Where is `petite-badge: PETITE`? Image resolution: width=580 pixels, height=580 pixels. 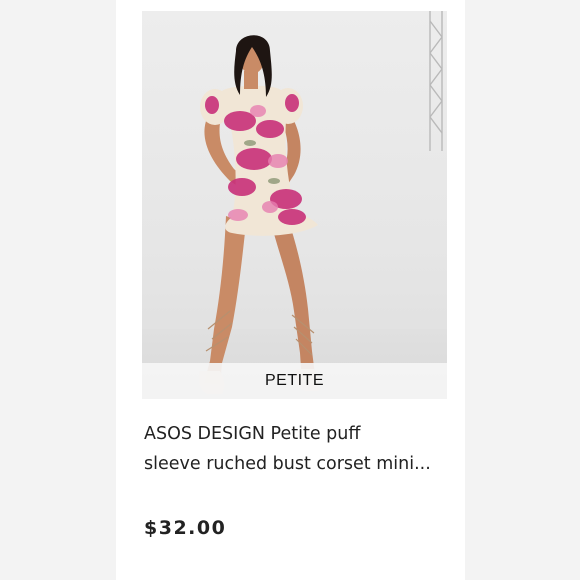 petite-badge: PETITE is located at coordinates (294, 381).